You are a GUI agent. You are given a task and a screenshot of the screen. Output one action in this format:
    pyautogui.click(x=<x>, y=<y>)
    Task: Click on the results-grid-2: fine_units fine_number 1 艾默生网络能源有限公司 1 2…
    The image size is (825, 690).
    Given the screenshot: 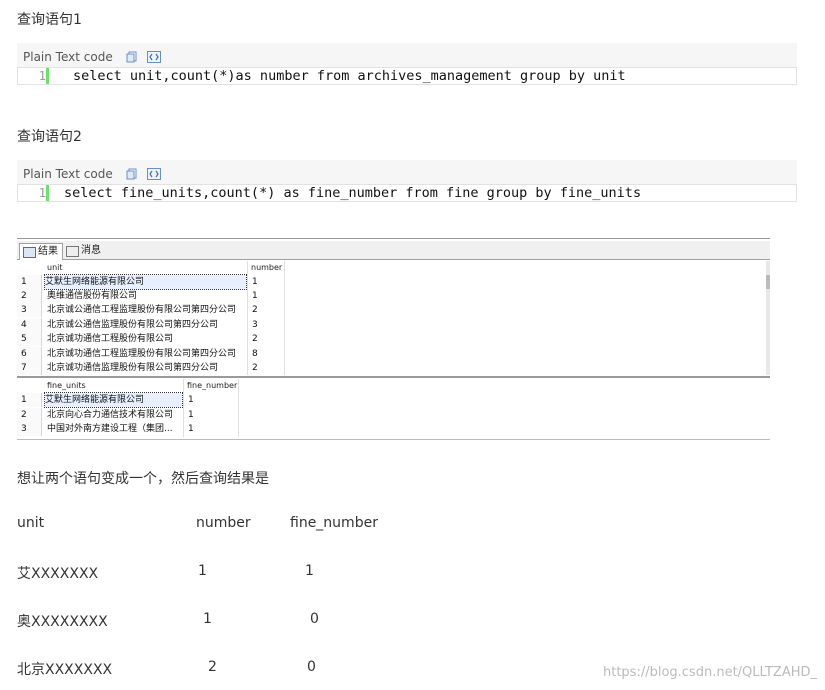 What is the action you would take?
    pyautogui.click(x=393, y=408)
    